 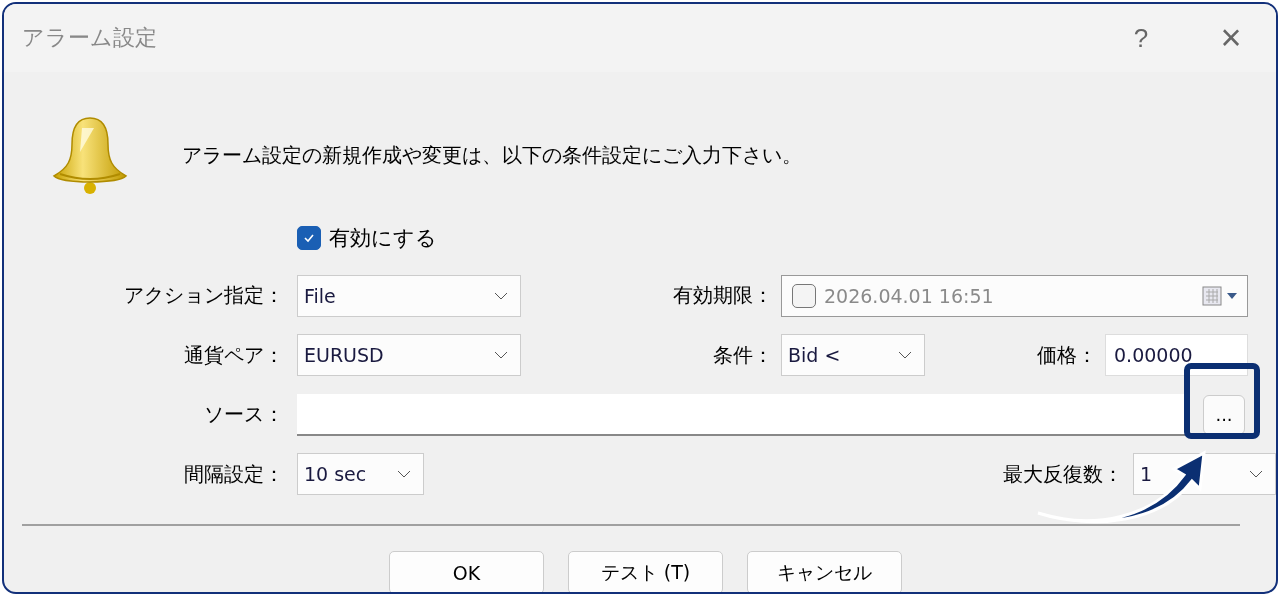 What do you see at coordinates (466, 571) in the screenshot?
I see `dialog-button: OK` at bounding box center [466, 571].